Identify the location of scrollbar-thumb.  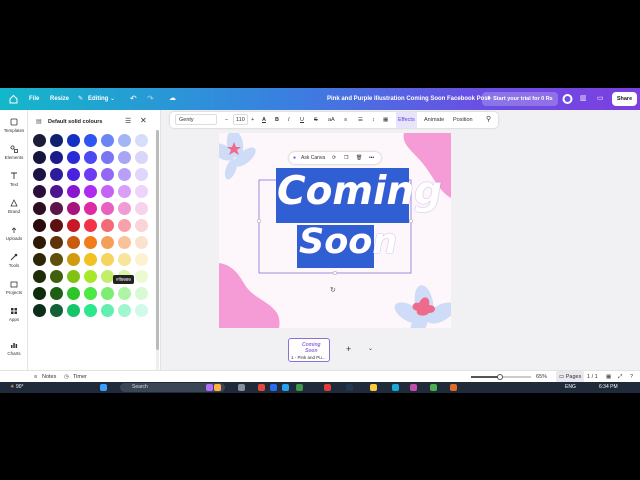
(157, 240).